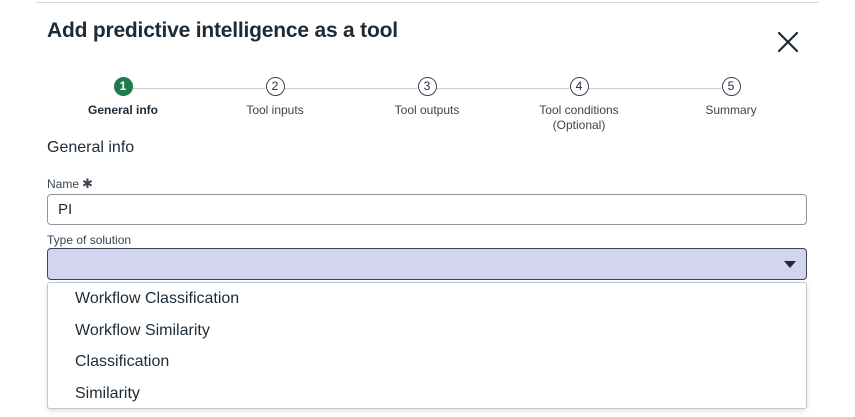 This screenshot has width=855, height=417. What do you see at coordinates (427, 299) in the screenshot?
I see `option-workflow-classification: Workflow Classification` at bounding box center [427, 299].